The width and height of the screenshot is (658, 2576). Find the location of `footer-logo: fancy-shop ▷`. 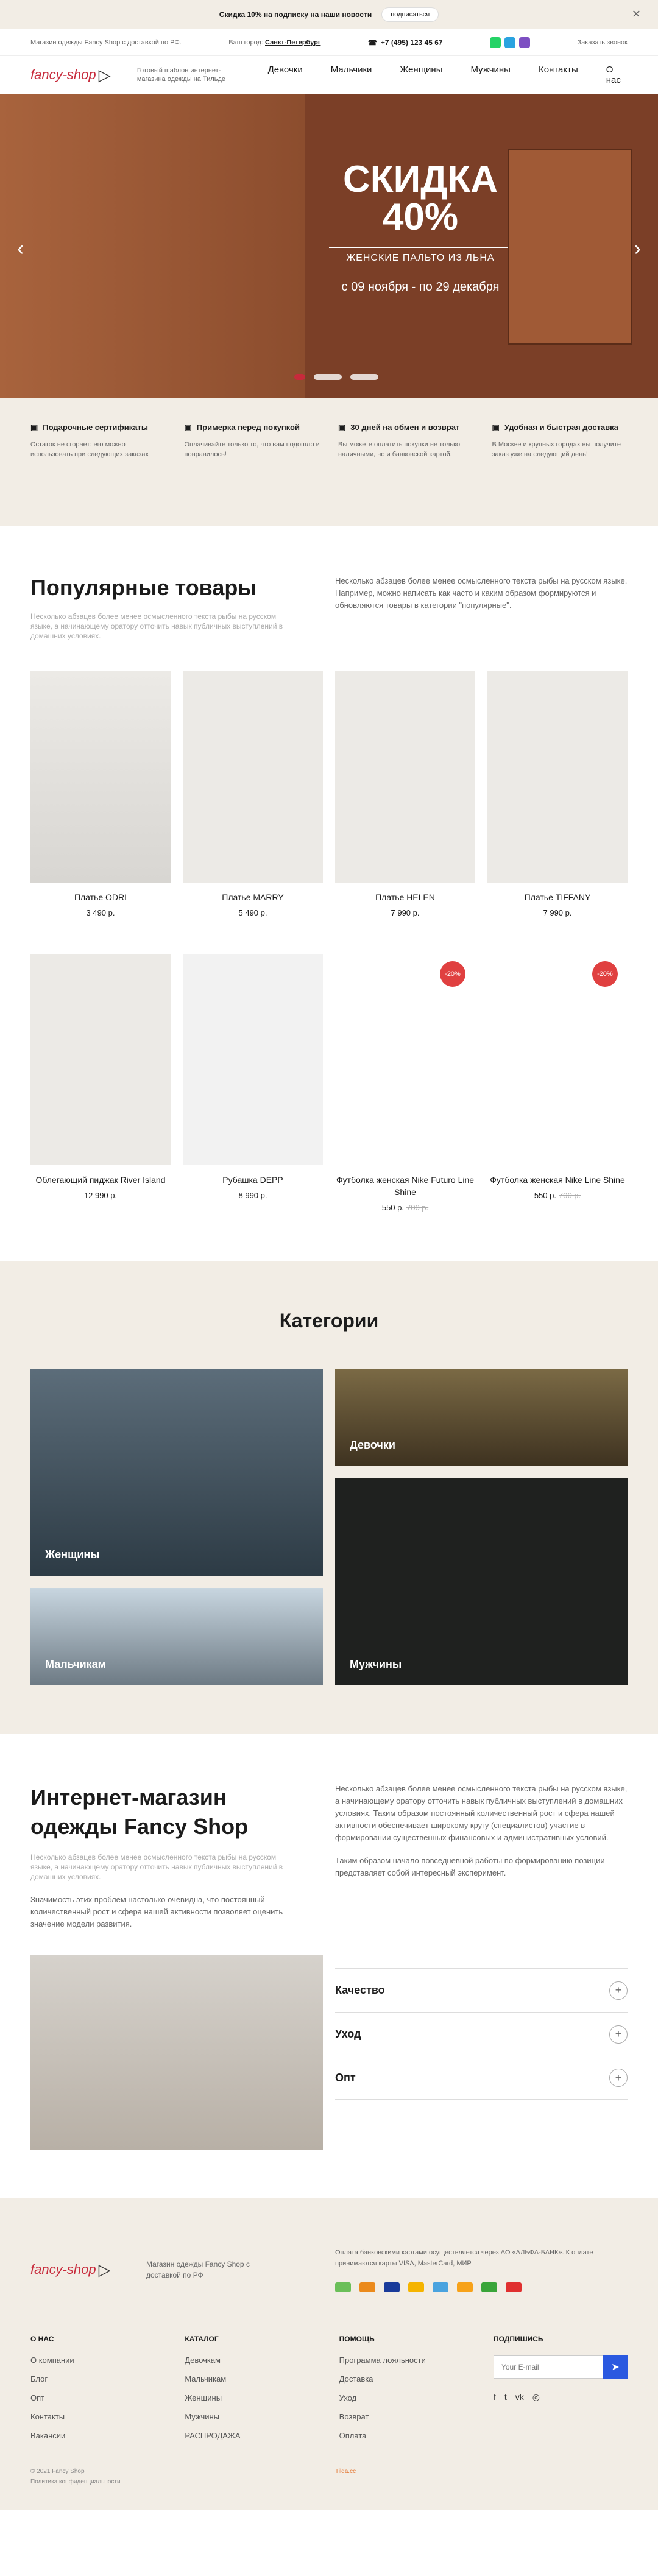

footer-logo: fancy-shop ▷ is located at coordinates (76, 2269).